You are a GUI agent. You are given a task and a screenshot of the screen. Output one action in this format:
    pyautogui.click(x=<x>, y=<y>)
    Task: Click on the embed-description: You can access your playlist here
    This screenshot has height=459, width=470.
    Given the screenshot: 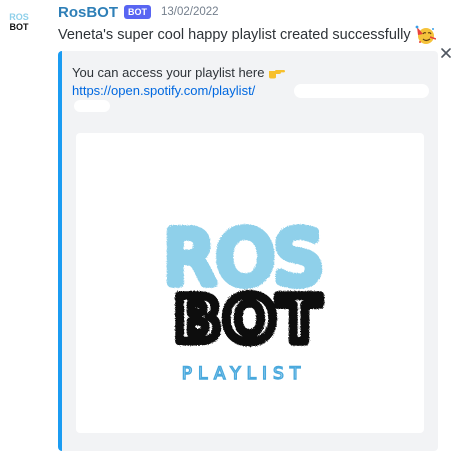 What is the action you would take?
    pyautogui.click(x=179, y=72)
    